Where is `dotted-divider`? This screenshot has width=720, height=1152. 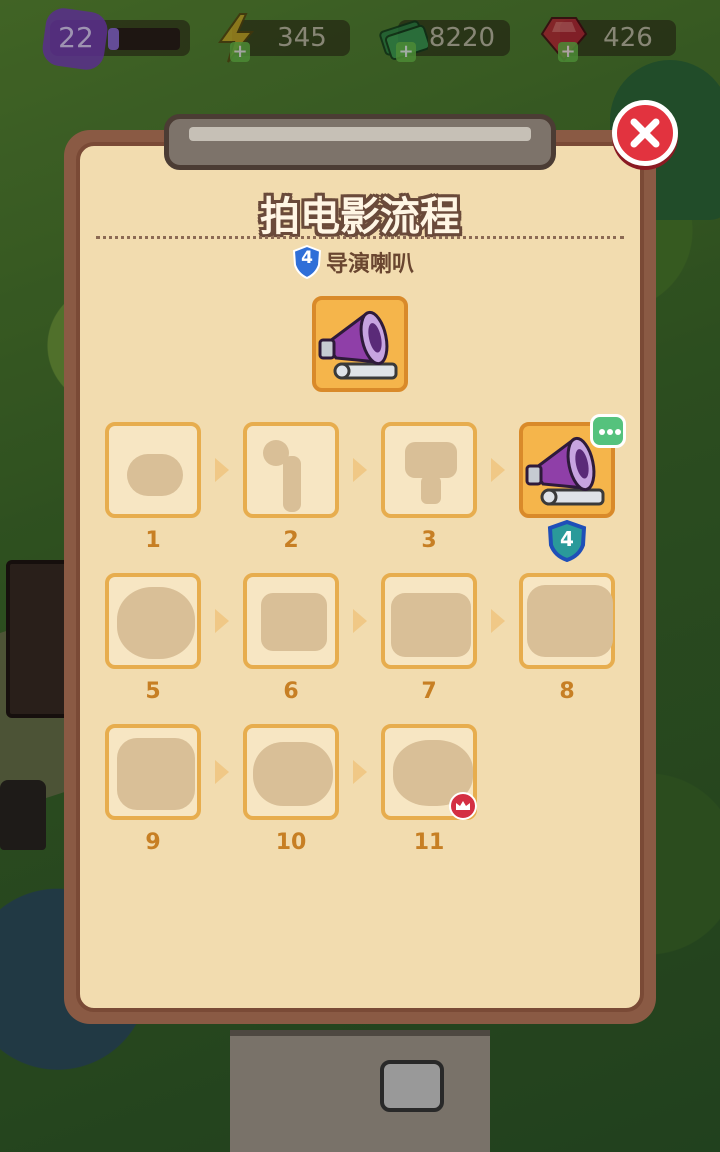
dotted-divider is located at coordinates (360, 237).